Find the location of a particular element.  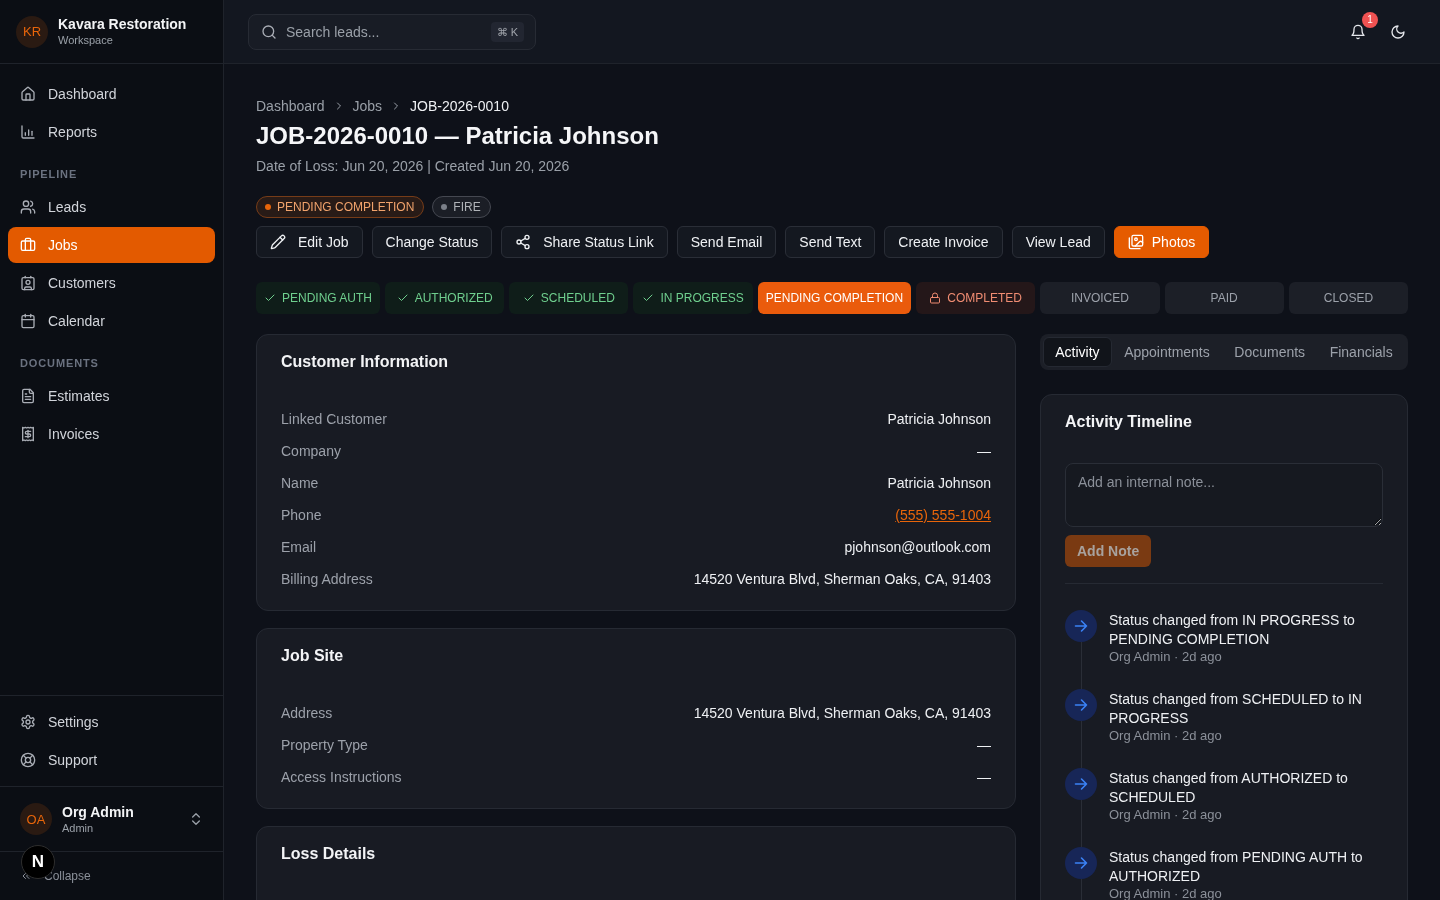

section-heading: PIPELINE is located at coordinates (49, 174).